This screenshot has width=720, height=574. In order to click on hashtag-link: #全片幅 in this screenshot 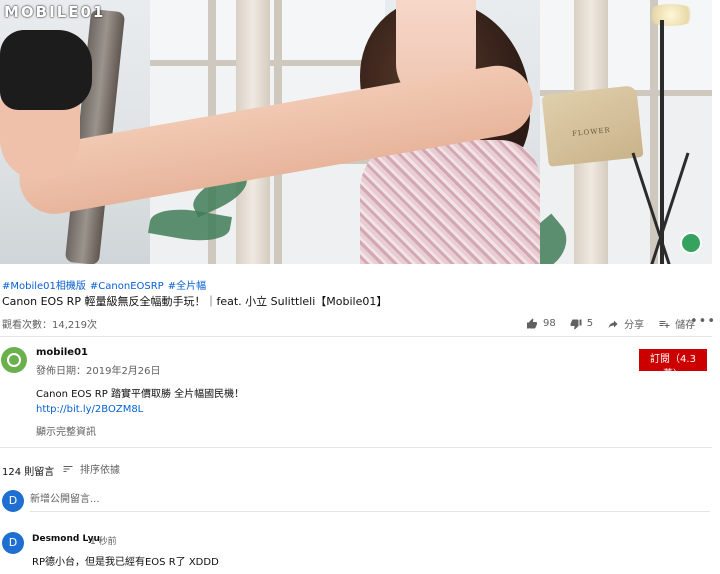, I will do `click(187, 286)`.